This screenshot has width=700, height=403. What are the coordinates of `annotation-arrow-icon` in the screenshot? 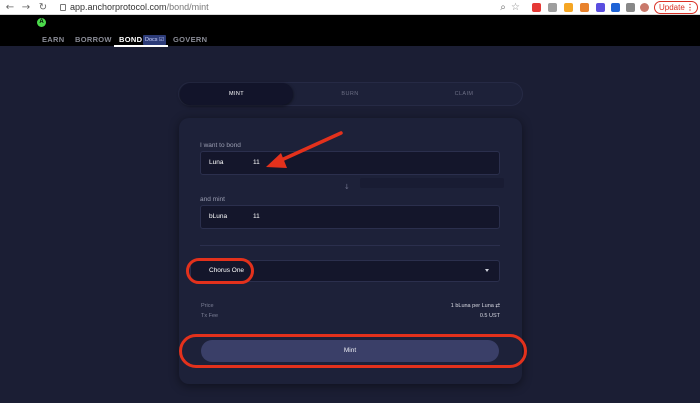 It's located at (304, 149).